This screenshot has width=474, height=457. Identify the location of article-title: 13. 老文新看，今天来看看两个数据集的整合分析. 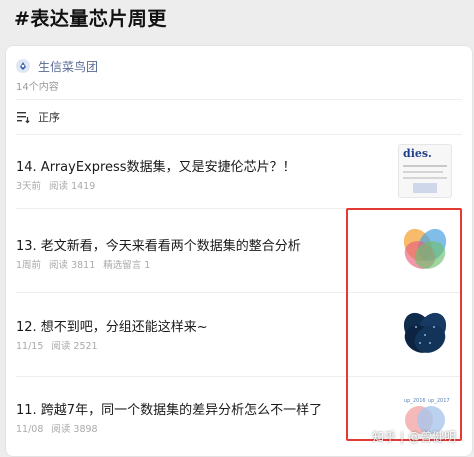
(158, 244).